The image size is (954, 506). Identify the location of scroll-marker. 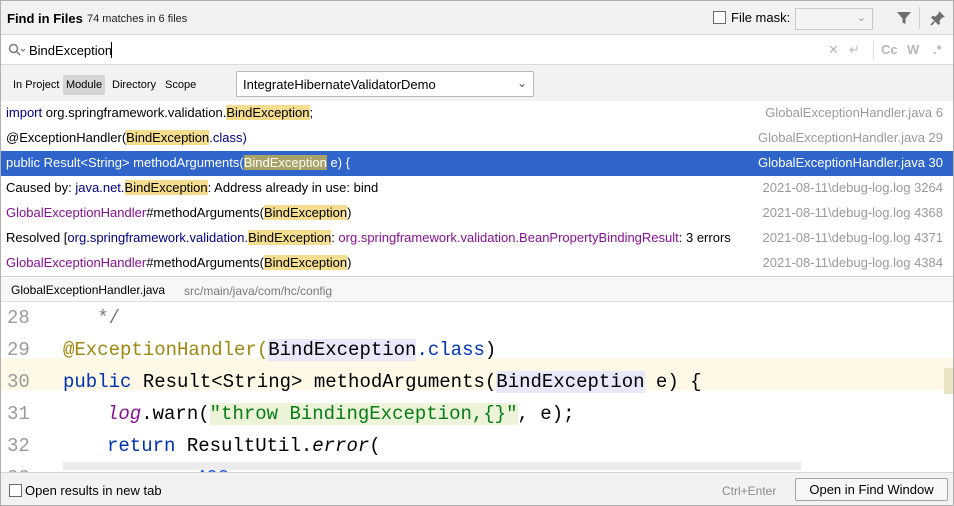
(948, 381).